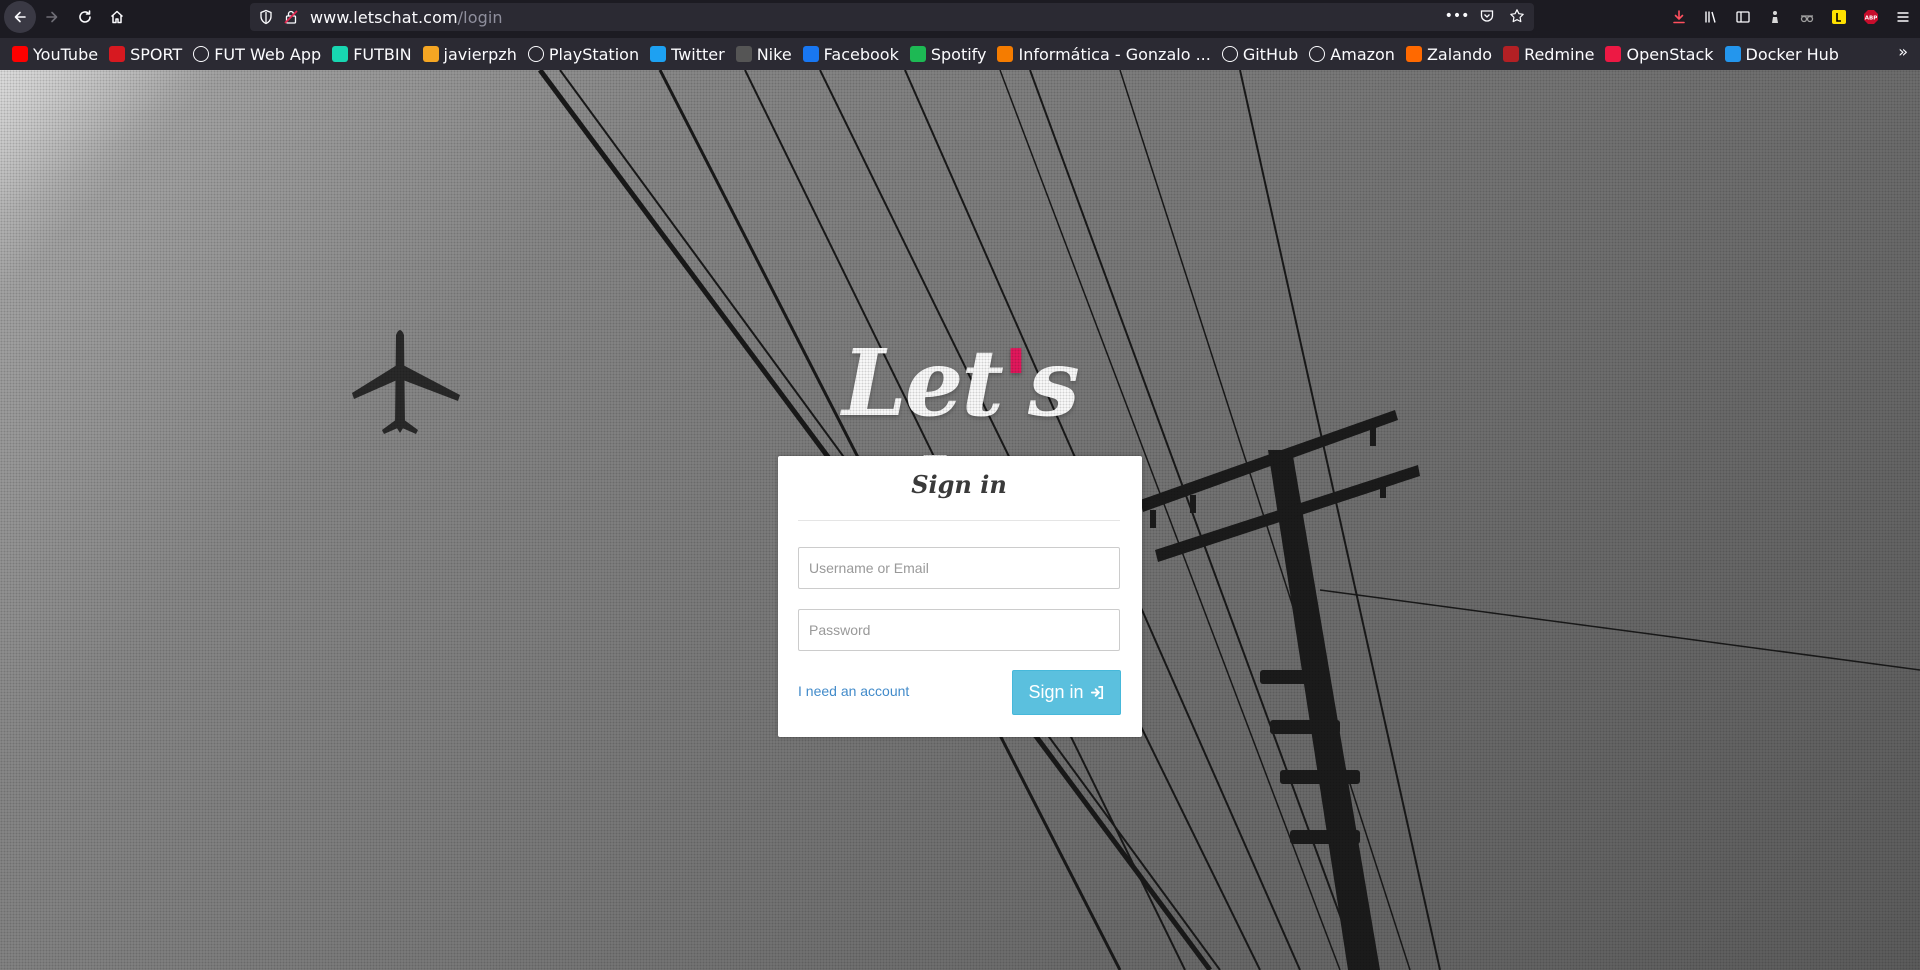  I want to click on bookmark-item: GitHub, so click(1261, 54).